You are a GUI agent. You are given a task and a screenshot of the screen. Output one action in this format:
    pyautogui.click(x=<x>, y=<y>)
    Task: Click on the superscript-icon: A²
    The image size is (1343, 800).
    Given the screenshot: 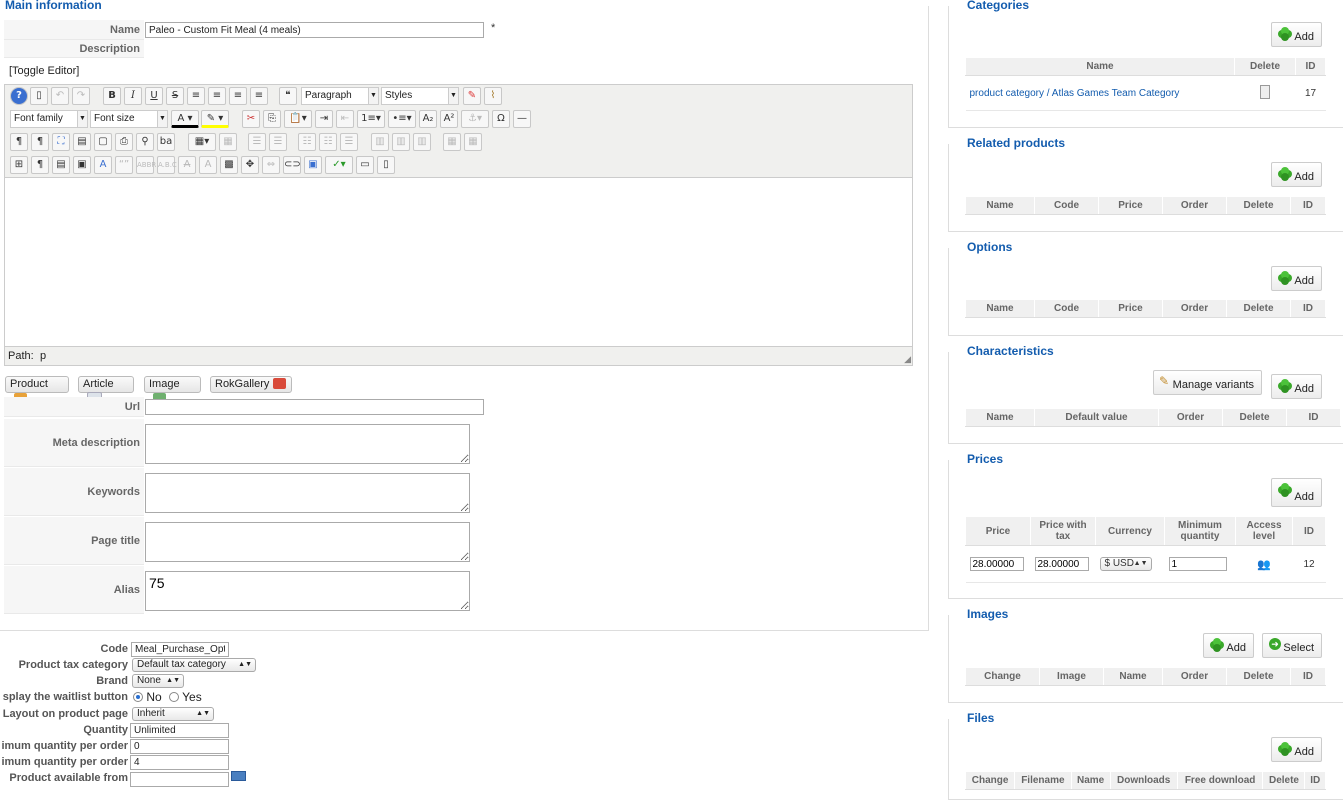 What is the action you would take?
    pyautogui.click(x=449, y=119)
    